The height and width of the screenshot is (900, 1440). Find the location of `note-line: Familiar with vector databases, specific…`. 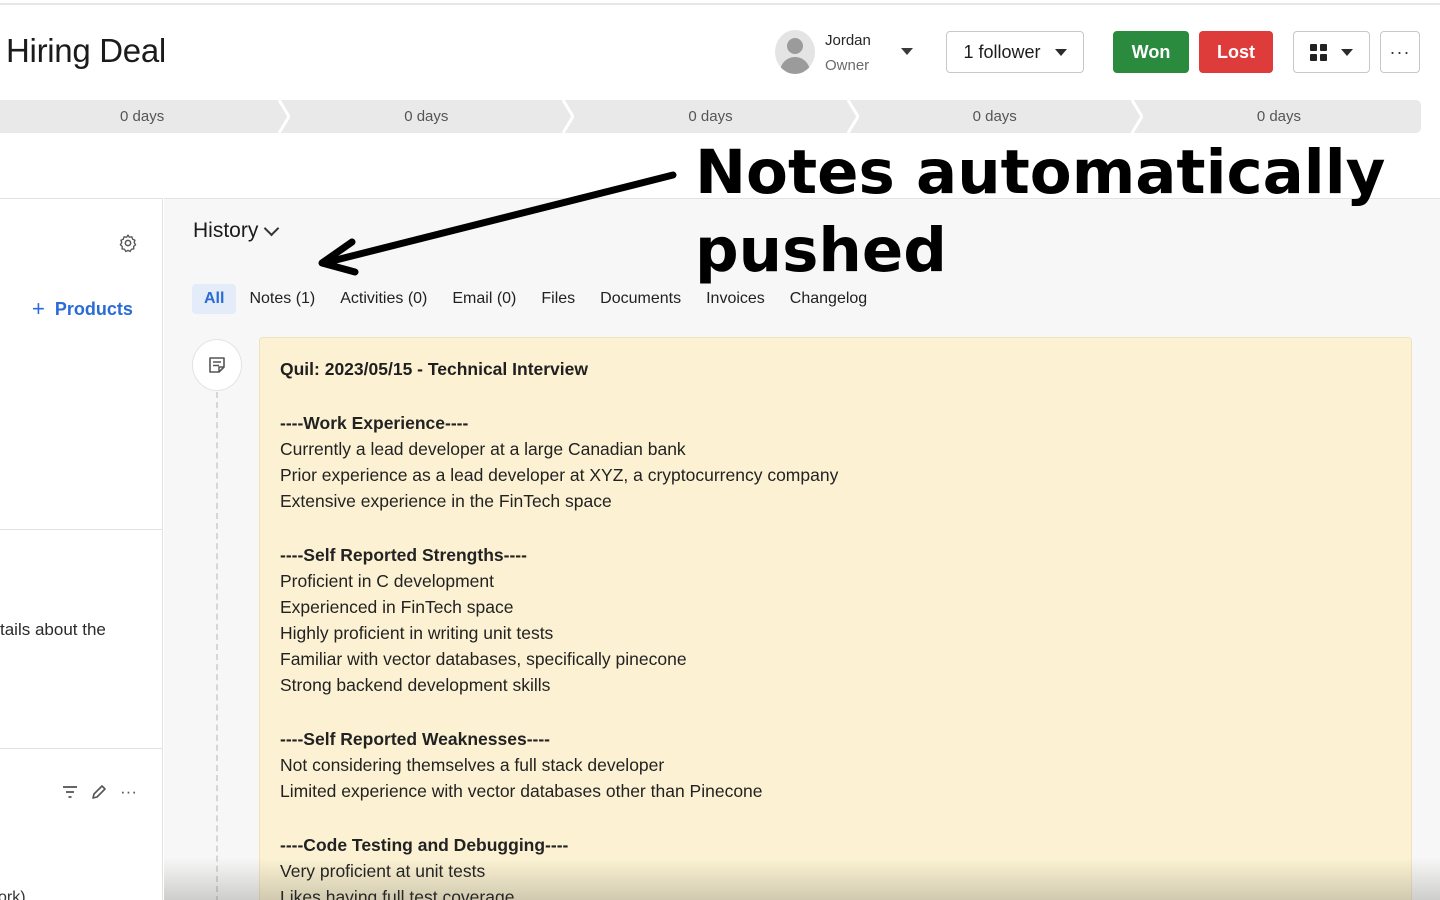

note-line: Familiar with vector databases, specific… is located at coordinates (483, 659).